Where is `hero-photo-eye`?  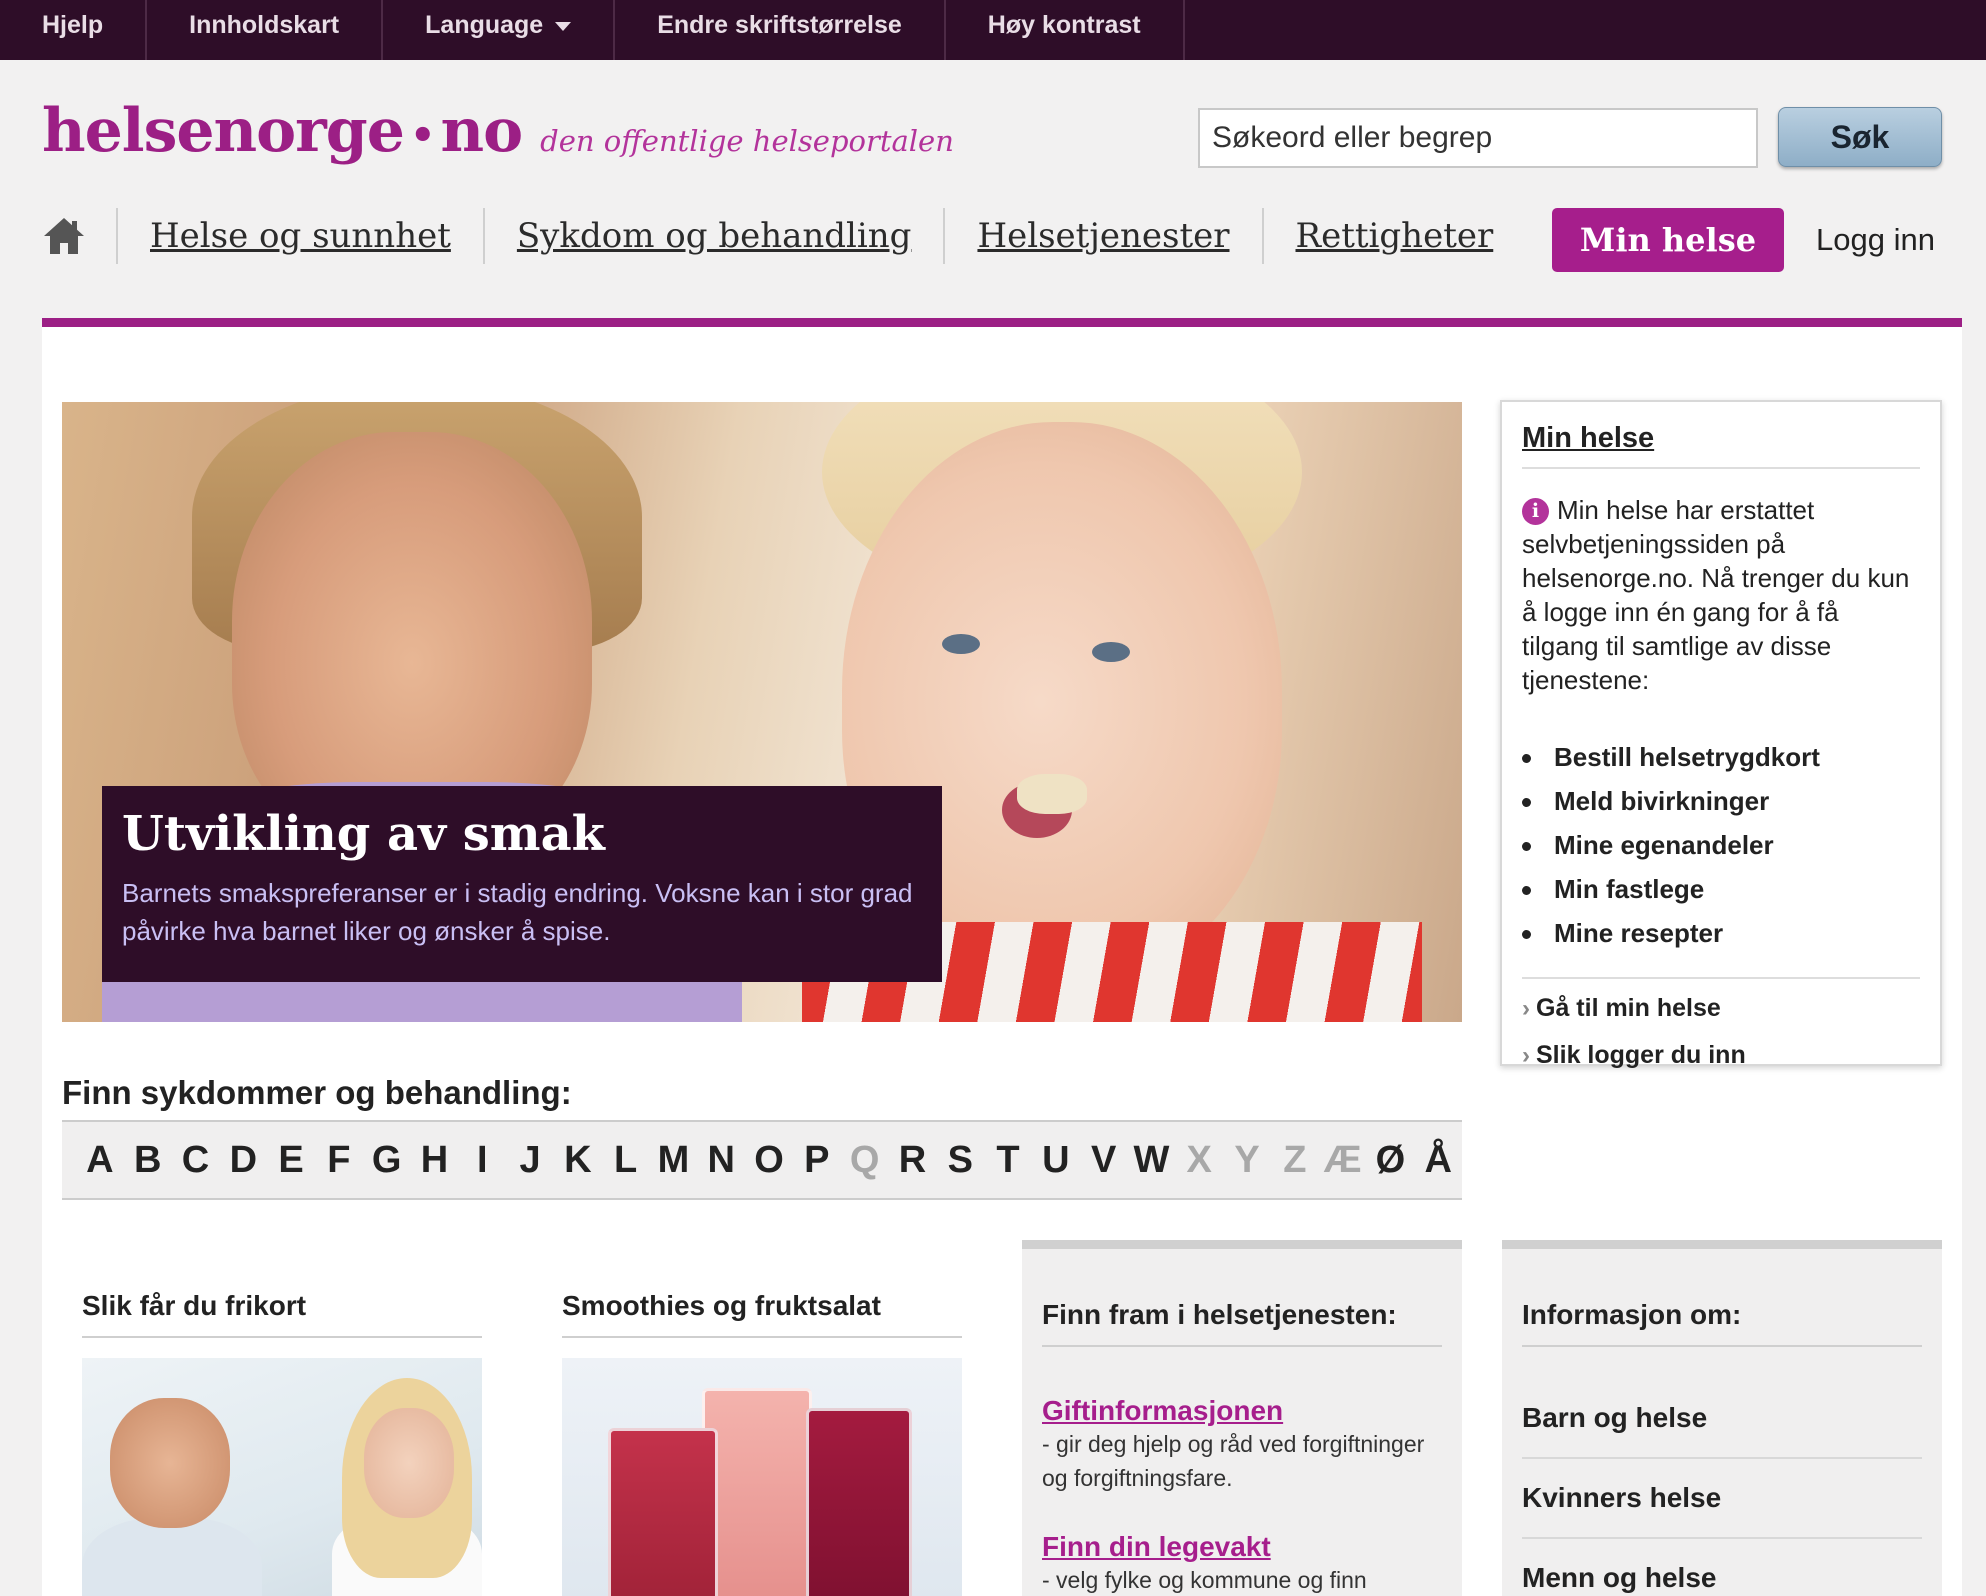 hero-photo-eye is located at coordinates (1111, 652).